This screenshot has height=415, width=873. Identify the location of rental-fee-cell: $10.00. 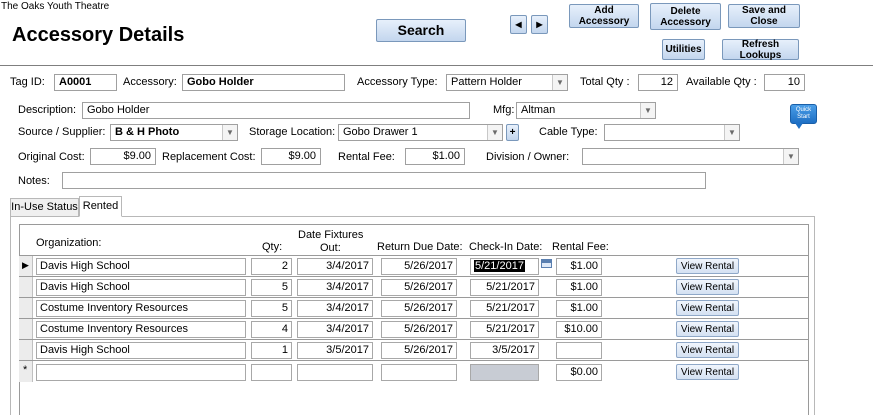
(579, 329).